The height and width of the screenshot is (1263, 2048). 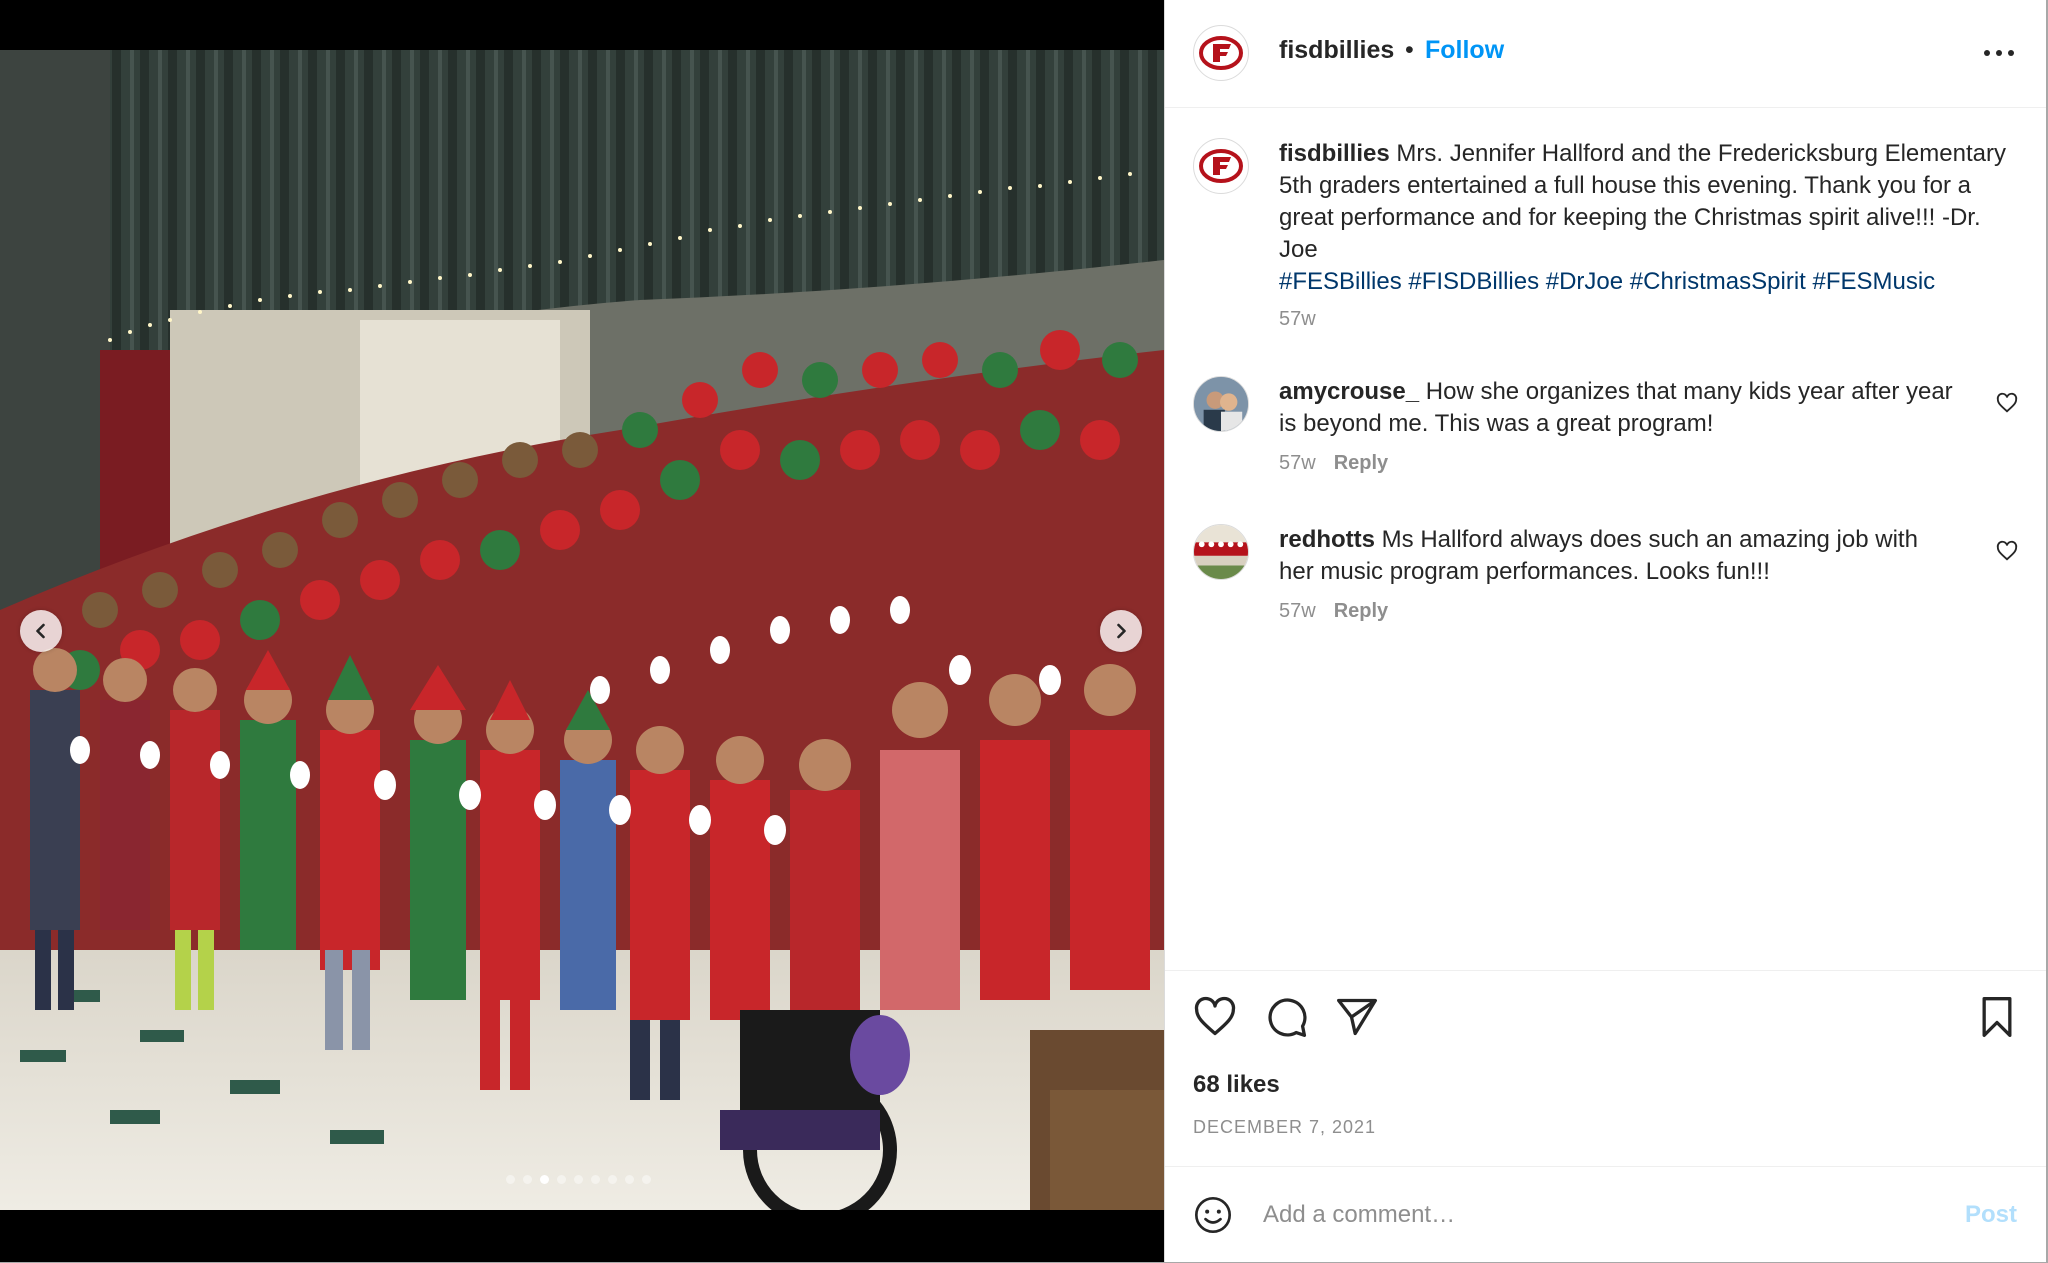 I want to click on follow-button: Follow, so click(x=1464, y=50).